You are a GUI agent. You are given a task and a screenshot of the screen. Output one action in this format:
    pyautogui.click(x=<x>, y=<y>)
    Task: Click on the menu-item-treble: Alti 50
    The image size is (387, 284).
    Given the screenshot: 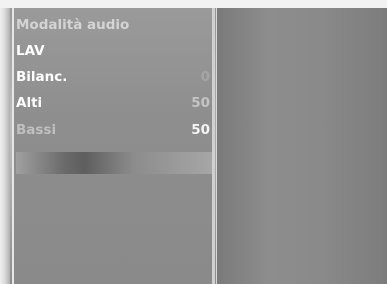 What is the action you would take?
    pyautogui.click(x=114, y=103)
    